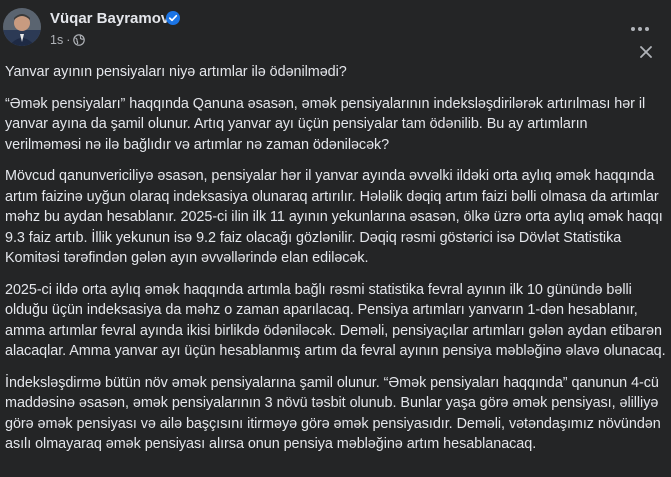 Image resolution: width=671 pixels, height=477 pixels. I want to click on globe-icon, so click(79, 40).